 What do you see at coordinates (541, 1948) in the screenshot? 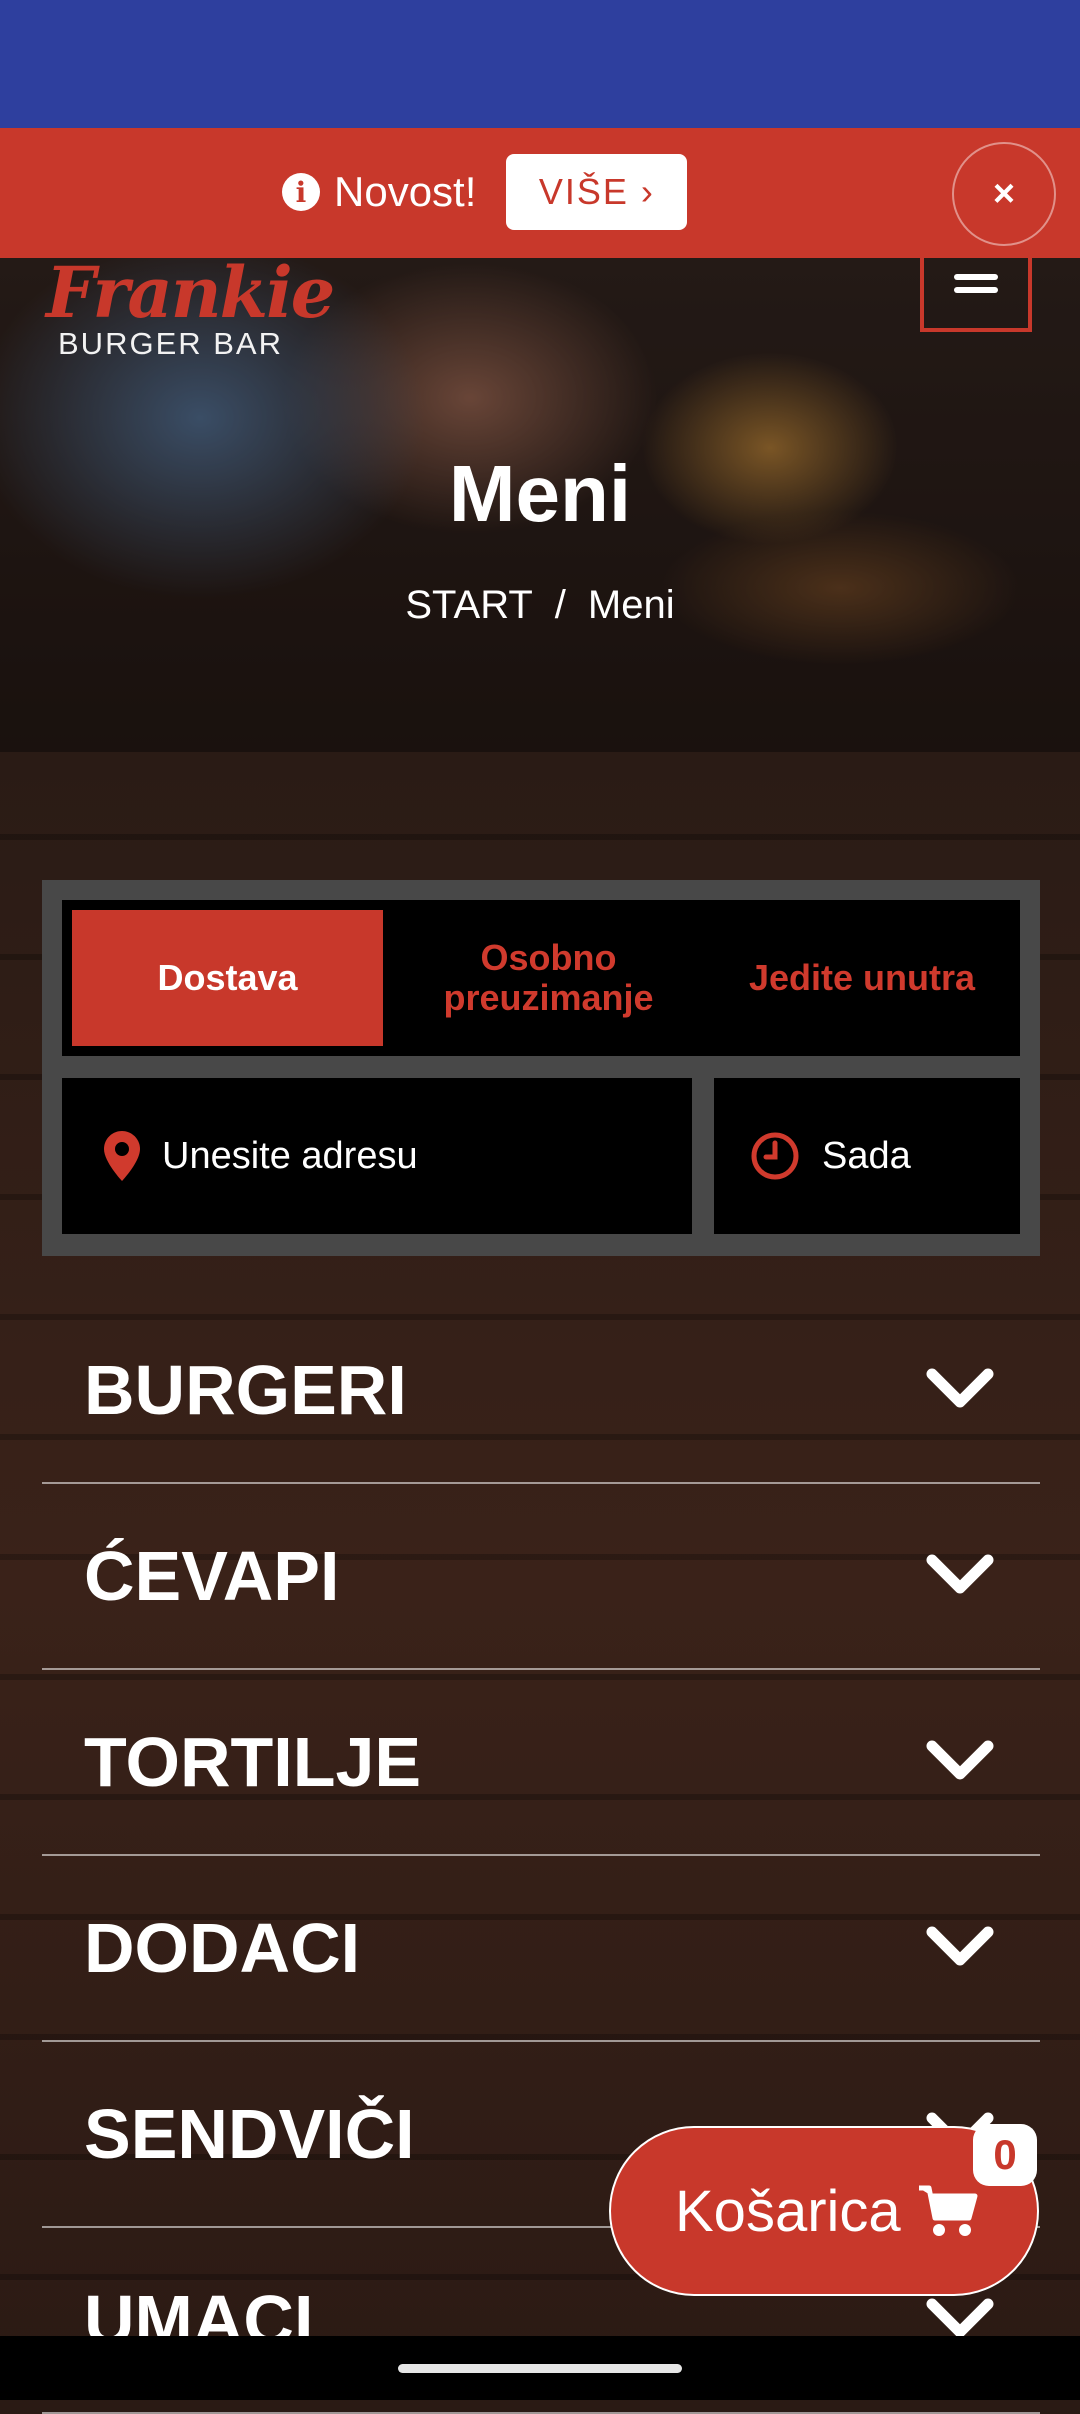
I see `category-dodaci: DODACI` at bounding box center [541, 1948].